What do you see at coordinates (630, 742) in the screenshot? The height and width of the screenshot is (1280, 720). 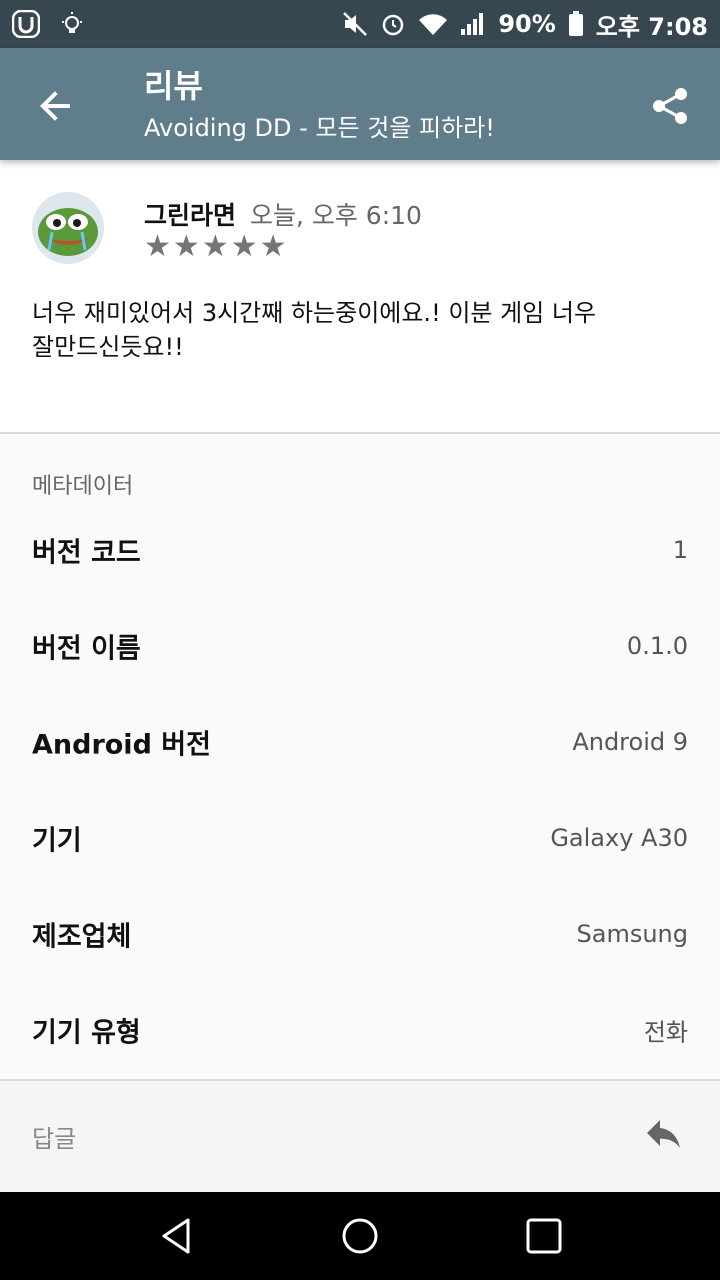 I see `metadata-value: Android 9` at bounding box center [630, 742].